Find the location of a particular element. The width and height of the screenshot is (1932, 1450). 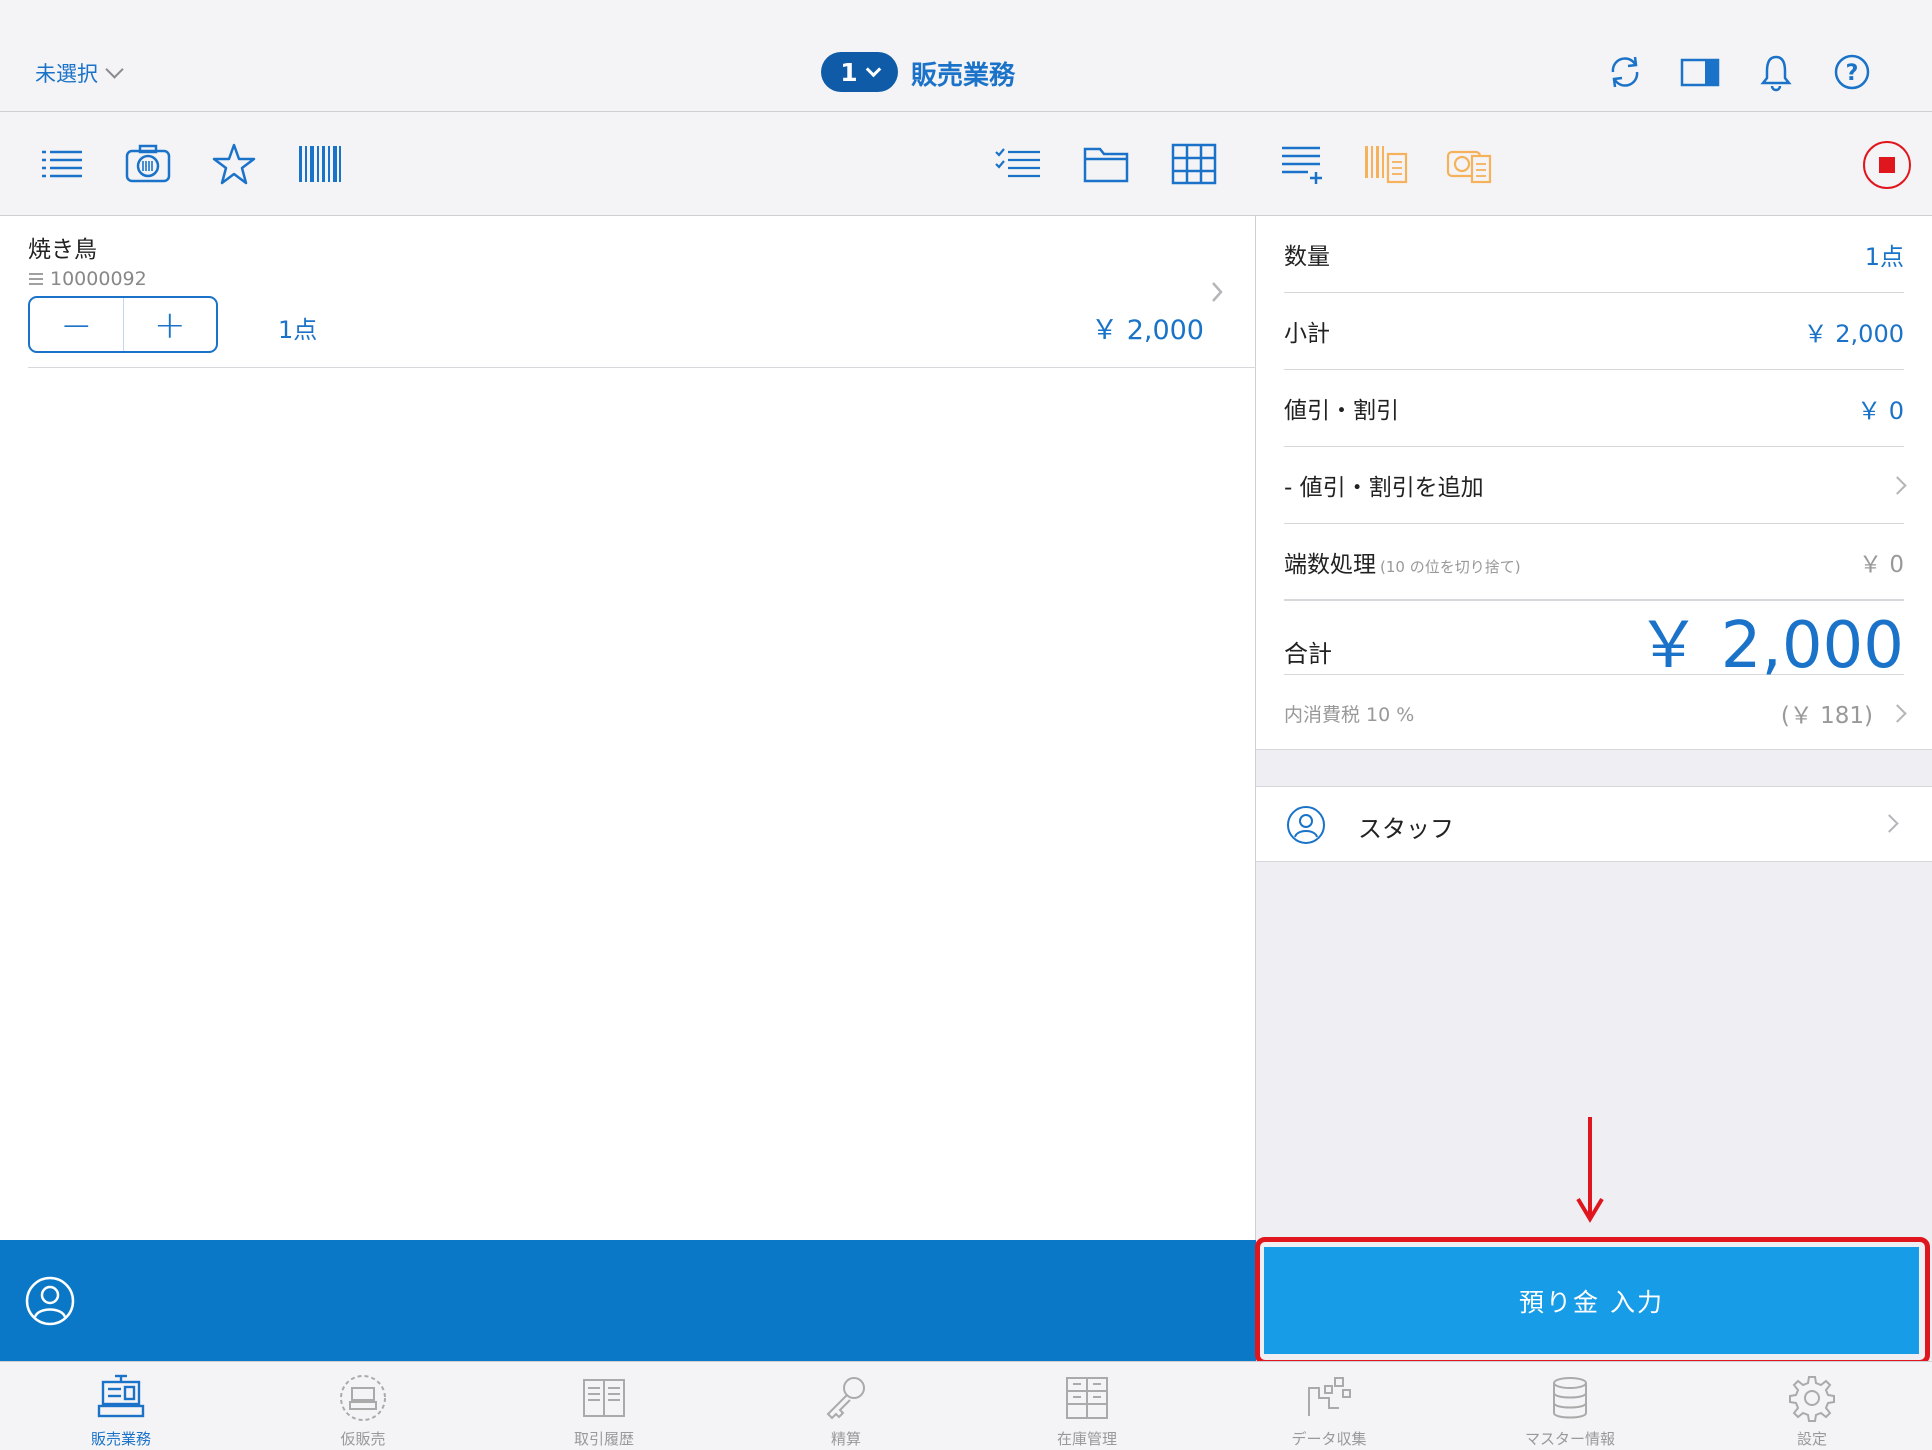

item-price: ￥ 2,000 is located at coordinates (1147, 330).